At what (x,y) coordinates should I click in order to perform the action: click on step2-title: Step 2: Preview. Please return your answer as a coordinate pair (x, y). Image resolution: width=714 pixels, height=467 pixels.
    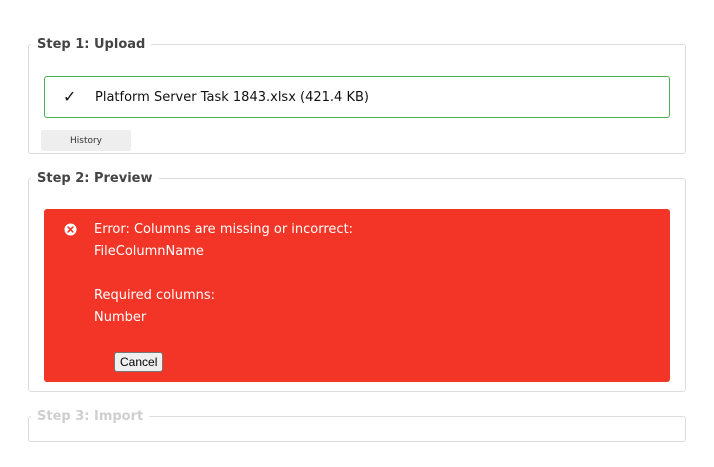
    Looking at the image, I should click on (95, 178).